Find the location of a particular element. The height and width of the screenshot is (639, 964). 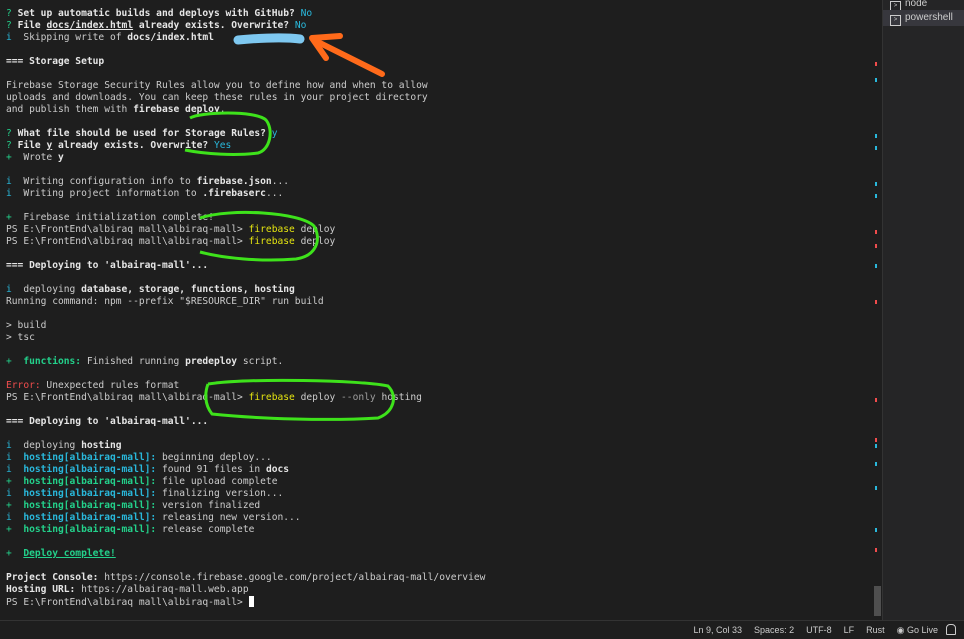

terminal-text: Hosting URL: is located at coordinates (41, 589).